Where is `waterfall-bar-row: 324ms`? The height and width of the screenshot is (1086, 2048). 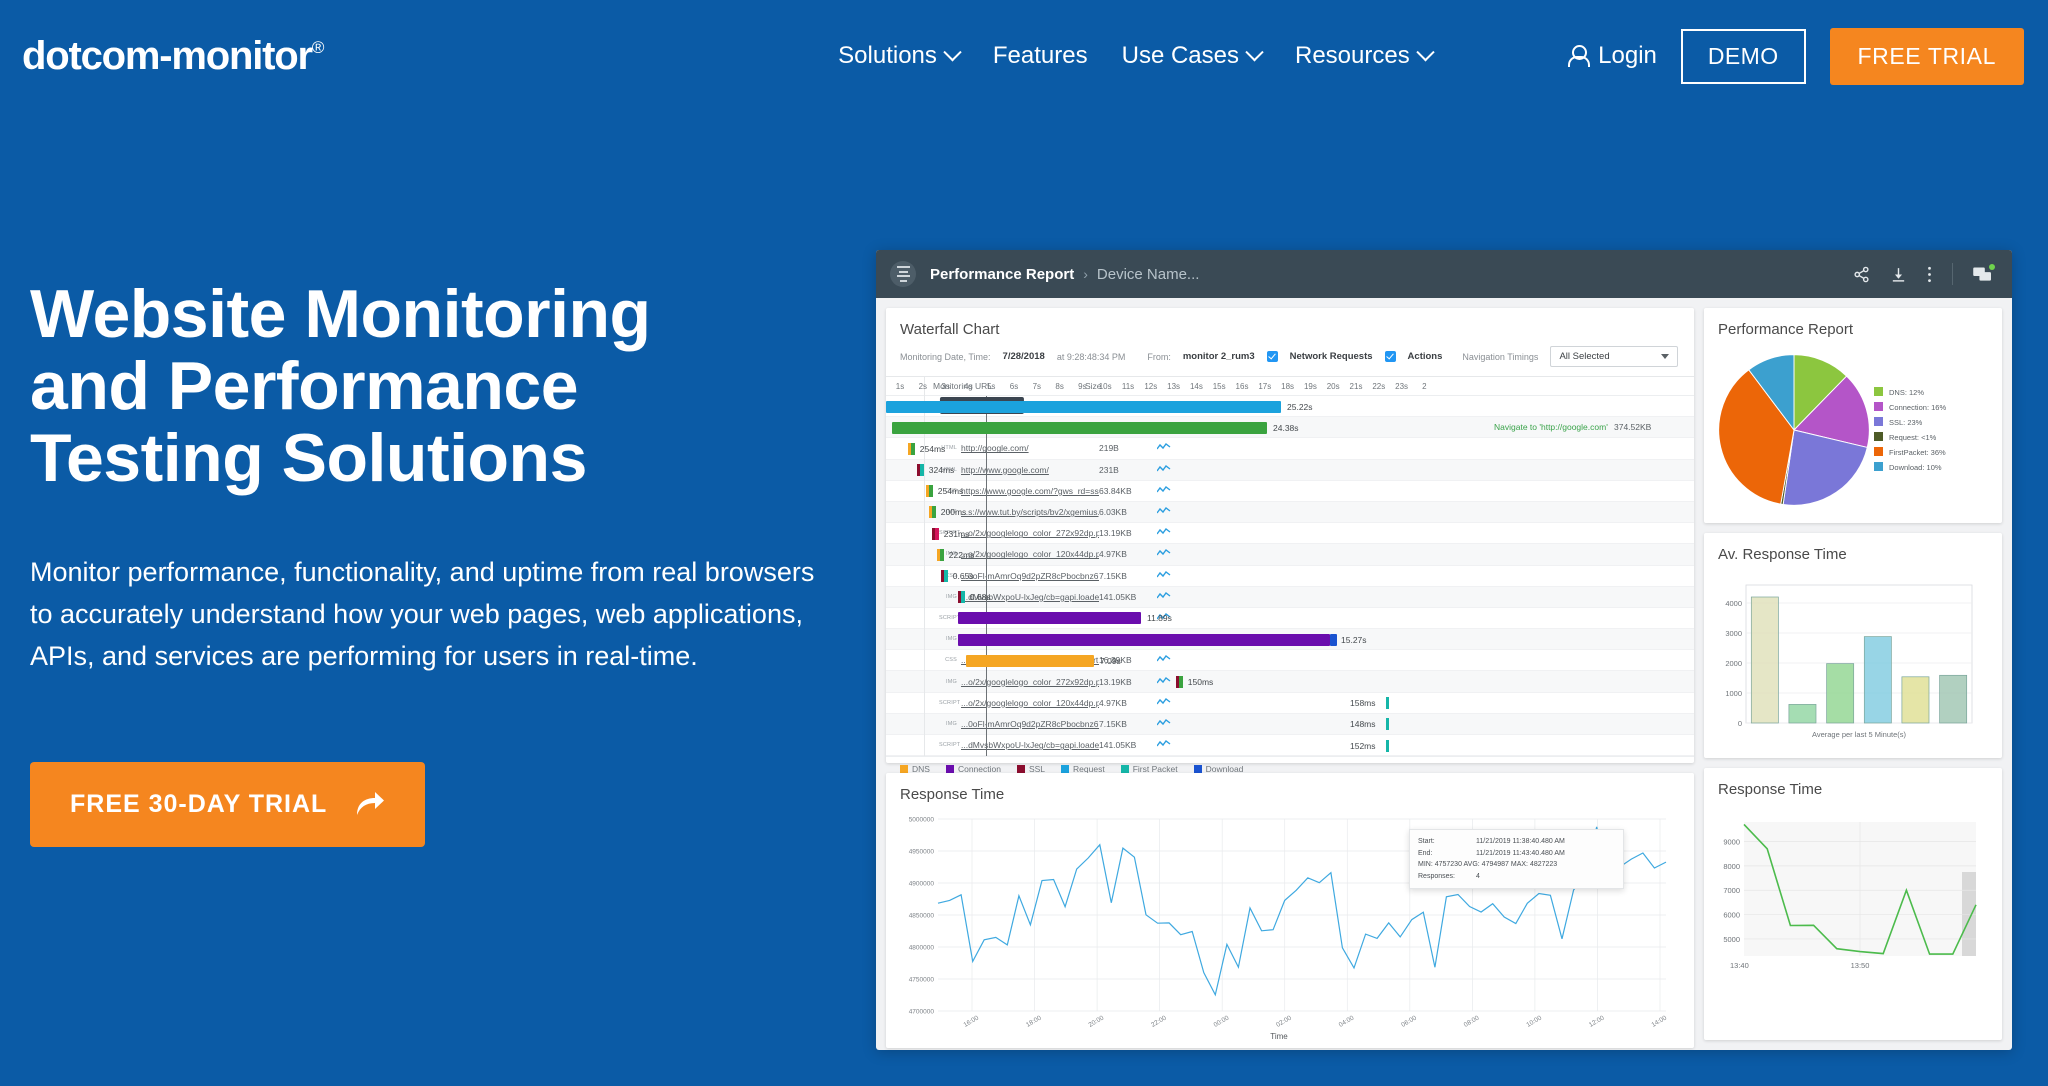
waterfall-bar-row: 324ms is located at coordinates (920, 470).